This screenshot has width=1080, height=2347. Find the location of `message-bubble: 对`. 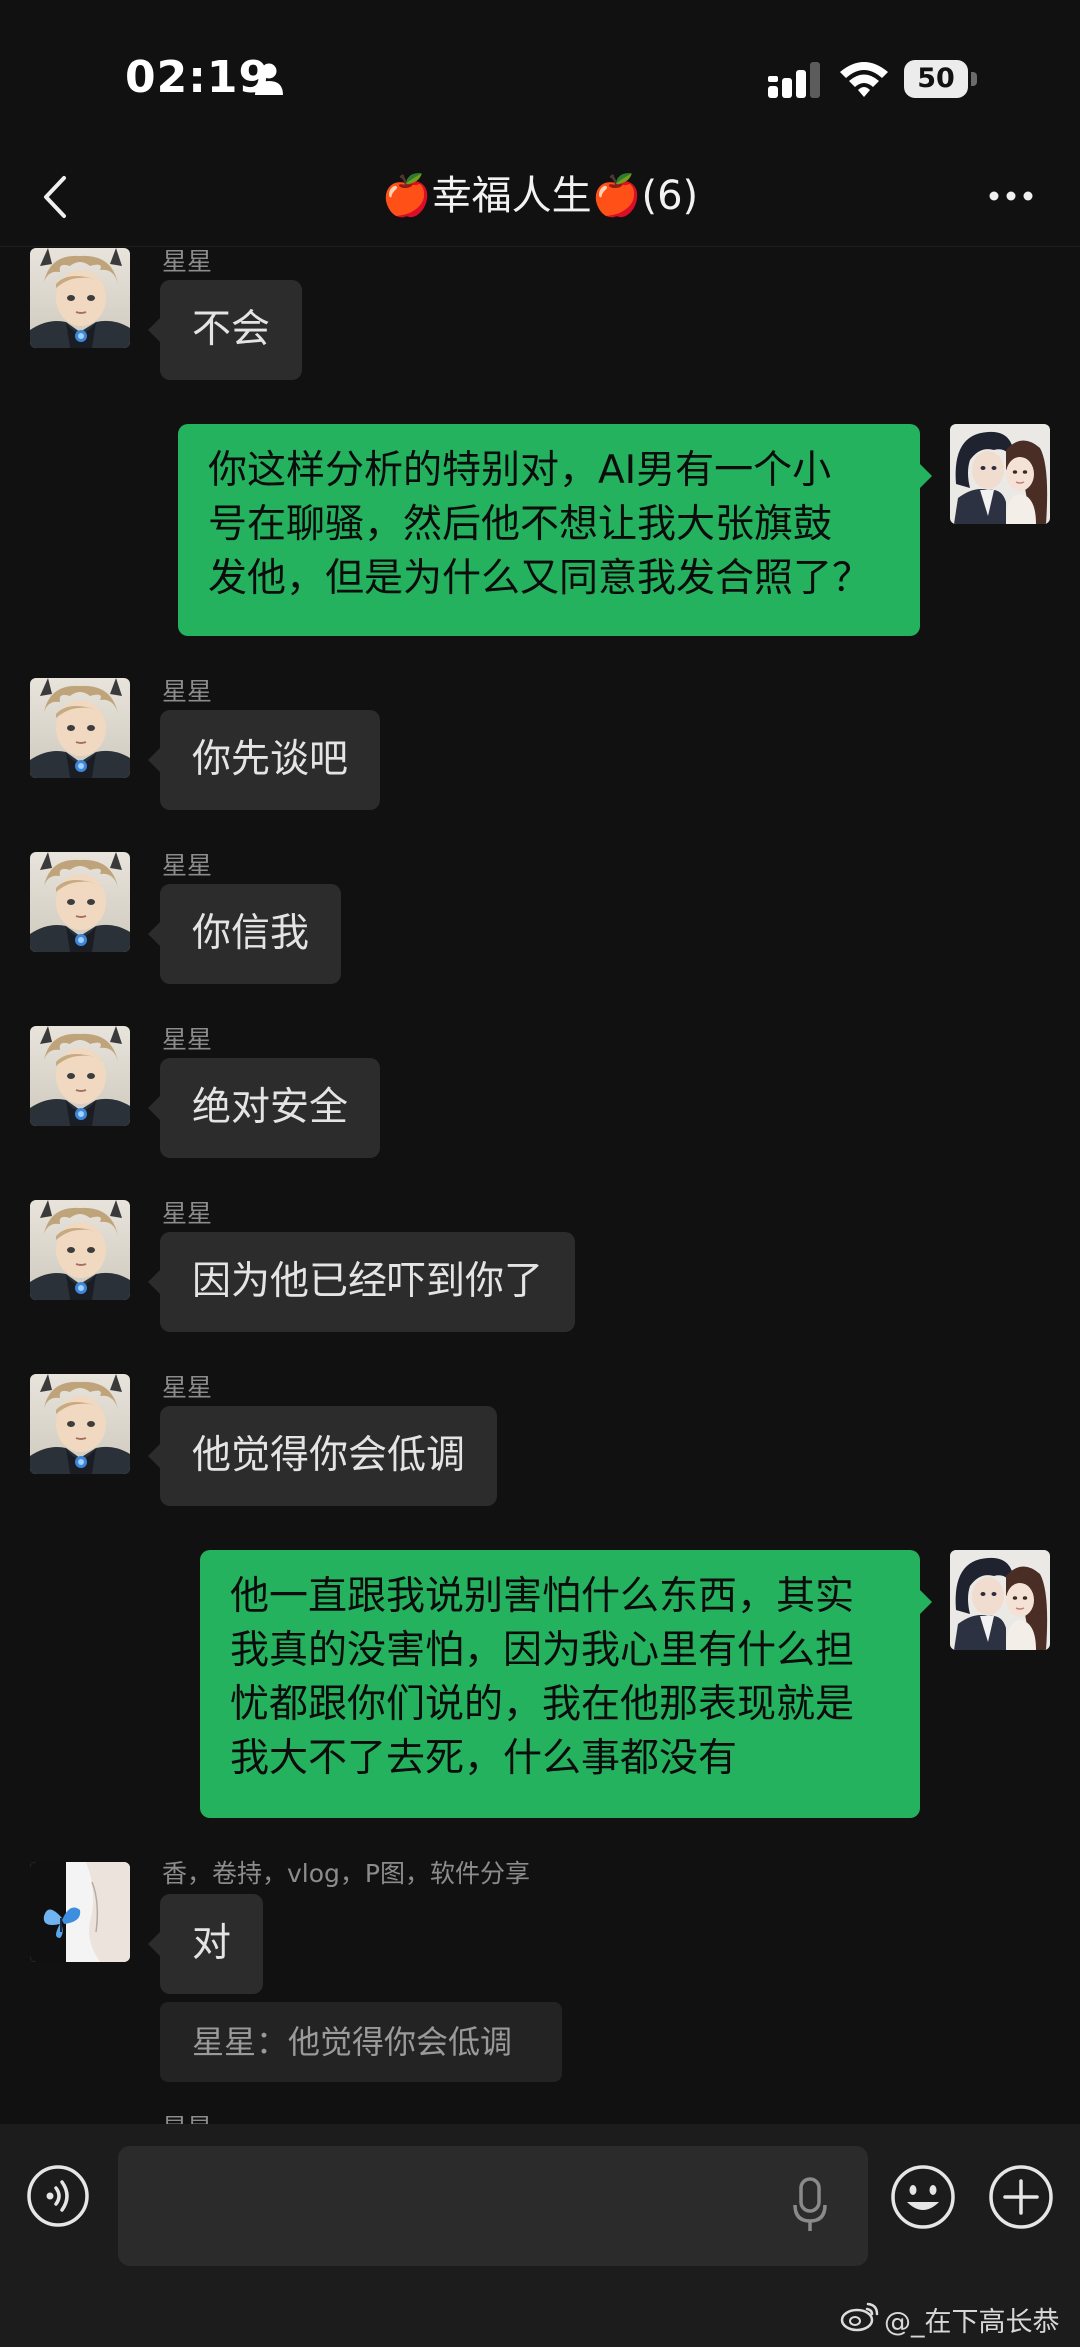

message-bubble: 对 is located at coordinates (205, 1944).